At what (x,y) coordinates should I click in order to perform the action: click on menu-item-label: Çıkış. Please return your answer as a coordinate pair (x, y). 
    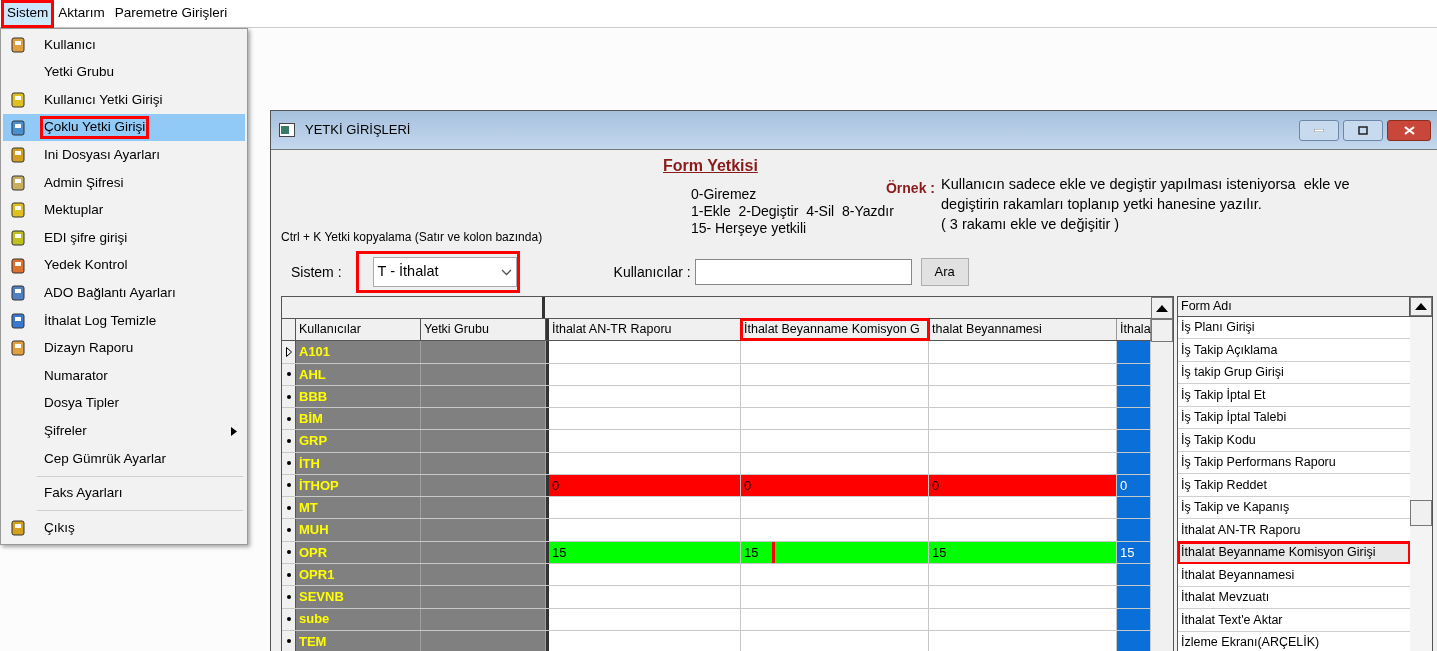
    Looking at the image, I should click on (59, 527).